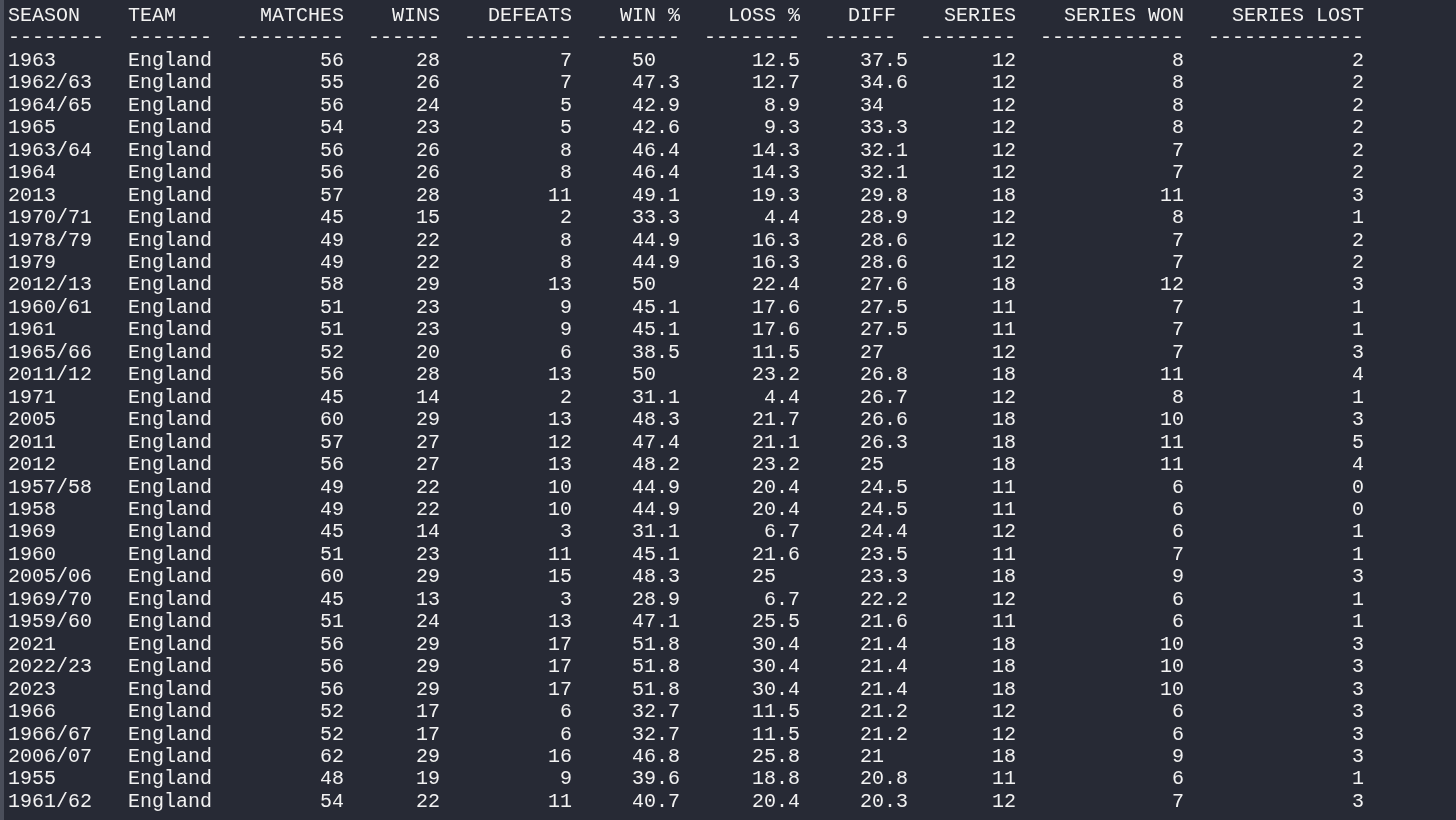 Image resolution: width=1456 pixels, height=820 pixels. I want to click on column-header: LOSS %, so click(764, 16).